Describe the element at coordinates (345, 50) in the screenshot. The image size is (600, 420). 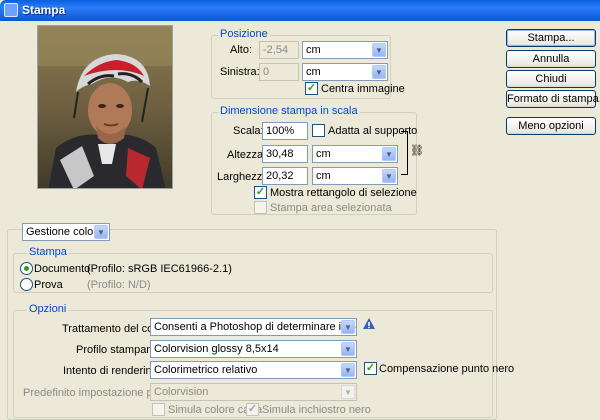
I see `top-unit-select: cm ▼` at that location.